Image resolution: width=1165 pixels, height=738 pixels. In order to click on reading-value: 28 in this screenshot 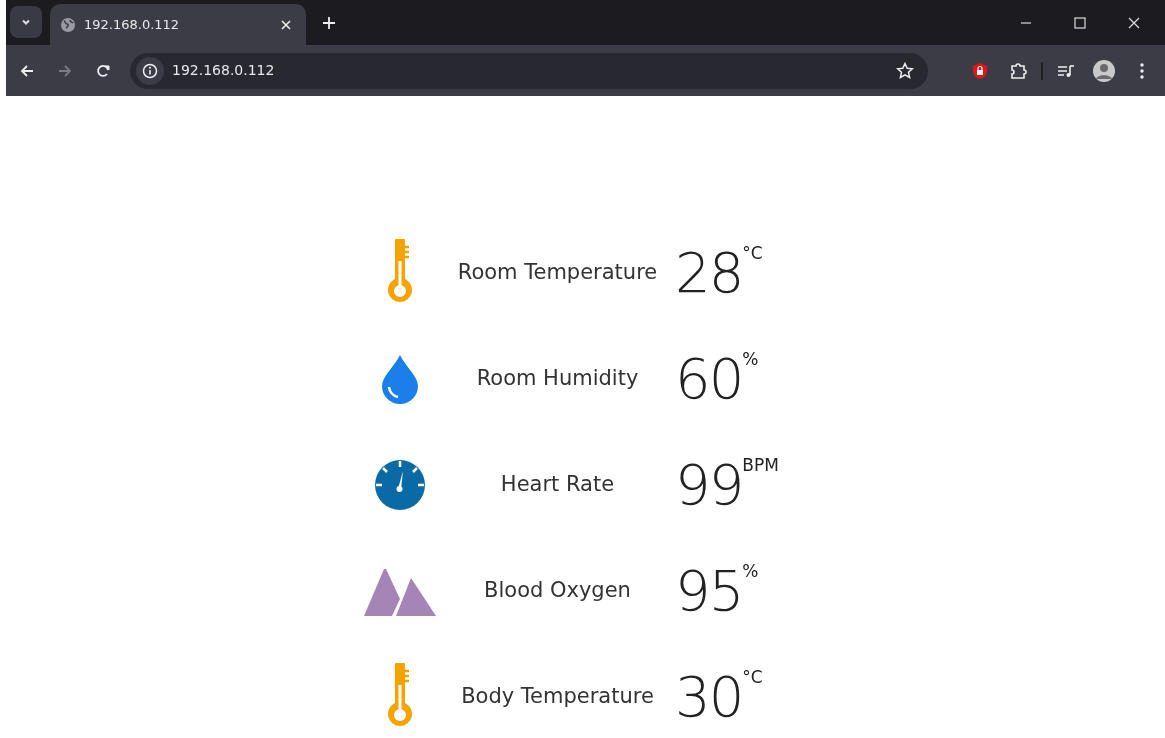, I will do `click(709, 273)`.